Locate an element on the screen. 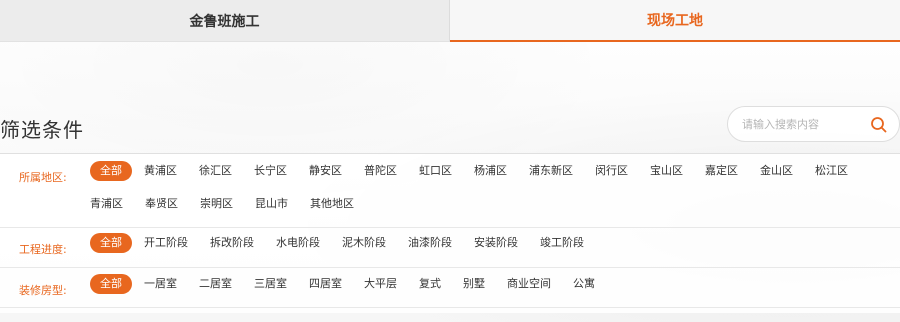 This screenshot has width=900, height=322. filter-option: 二居室 is located at coordinates (215, 284).